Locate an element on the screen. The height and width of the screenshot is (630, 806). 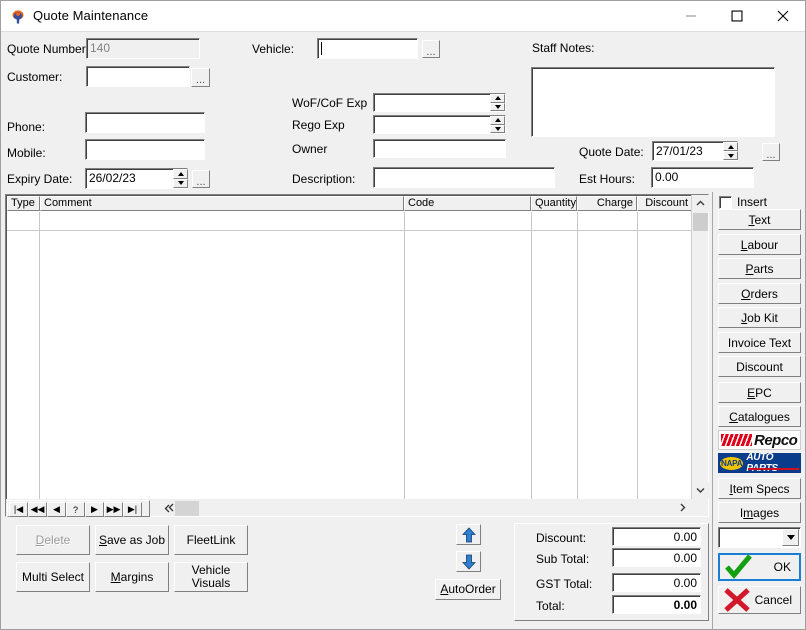
quote-date-label: Quote Date: is located at coordinates (611, 152).